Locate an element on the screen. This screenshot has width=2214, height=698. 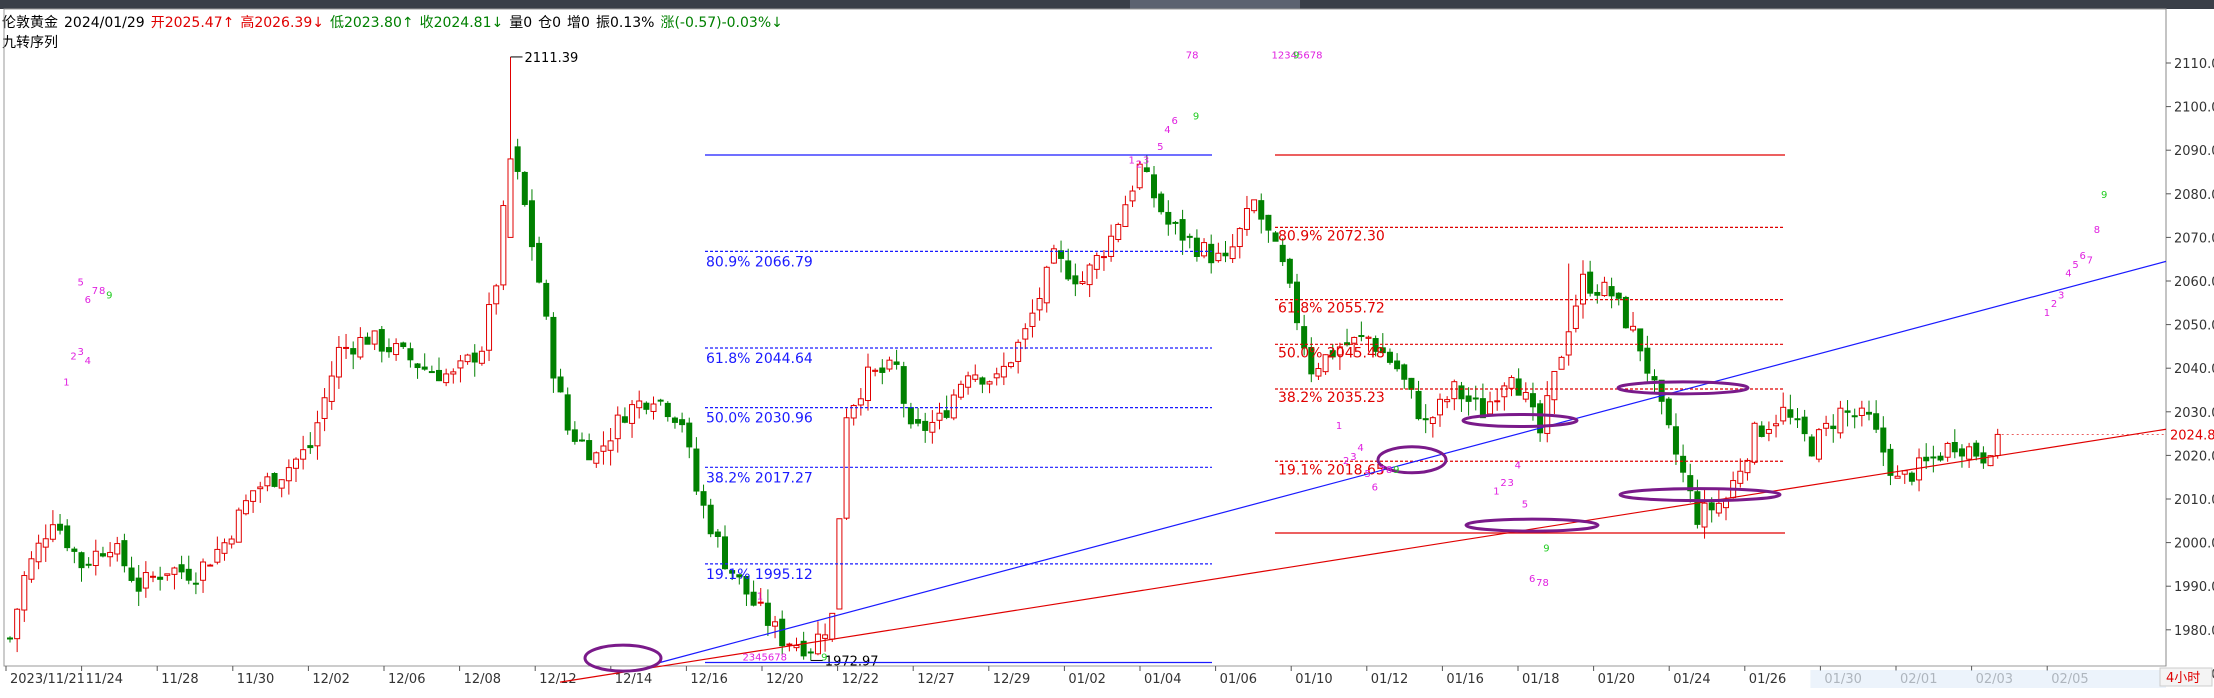
x-tick-label: 12/20 is located at coordinates (784, 679).